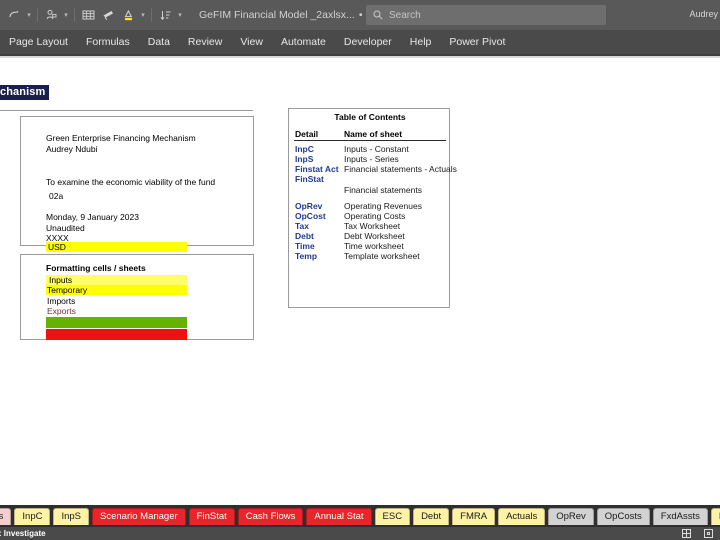 The height and width of the screenshot is (540, 720). Describe the element at coordinates (116, 280) in the screenshot. I see `legend-item-inputs: Inputs` at that location.